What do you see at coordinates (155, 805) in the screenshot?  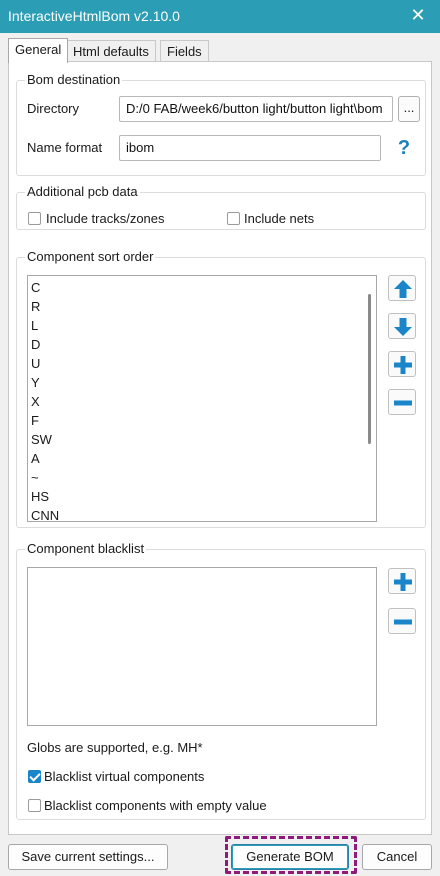 I see `blacklist-empty-label: Blacklist components with empty value` at bounding box center [155, 805].